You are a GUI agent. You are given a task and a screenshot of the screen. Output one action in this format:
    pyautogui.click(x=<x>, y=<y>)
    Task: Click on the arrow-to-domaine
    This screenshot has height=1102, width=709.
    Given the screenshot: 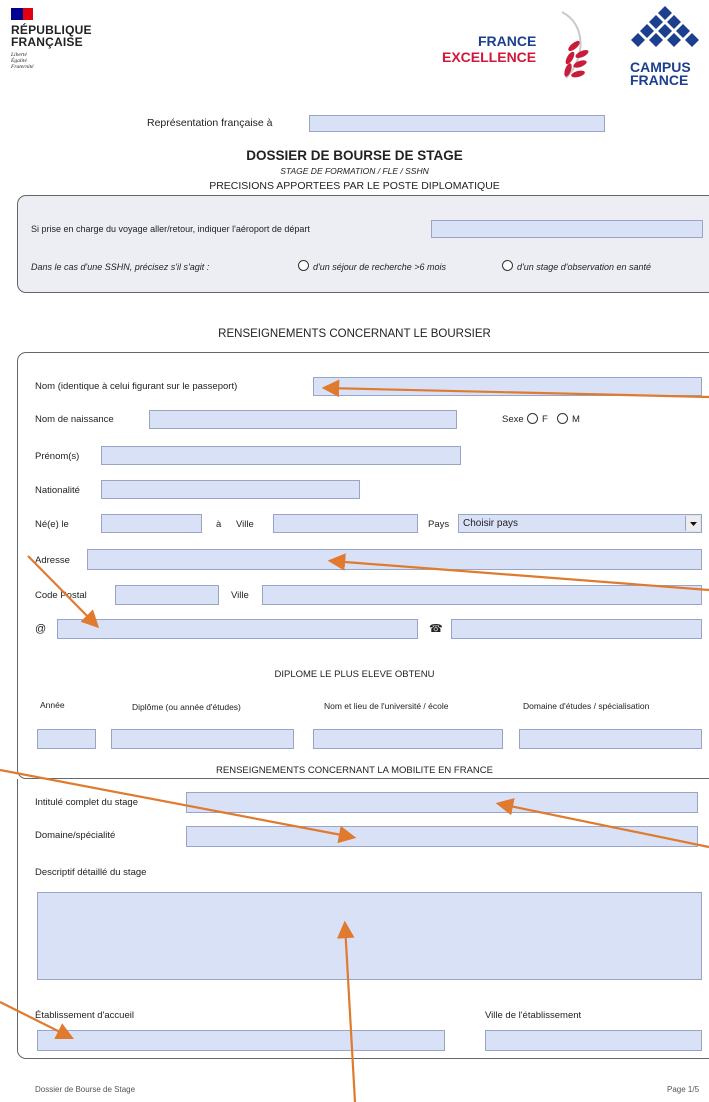 What is the action you would take?
    pyautogui.click(x=178, y=806)
    